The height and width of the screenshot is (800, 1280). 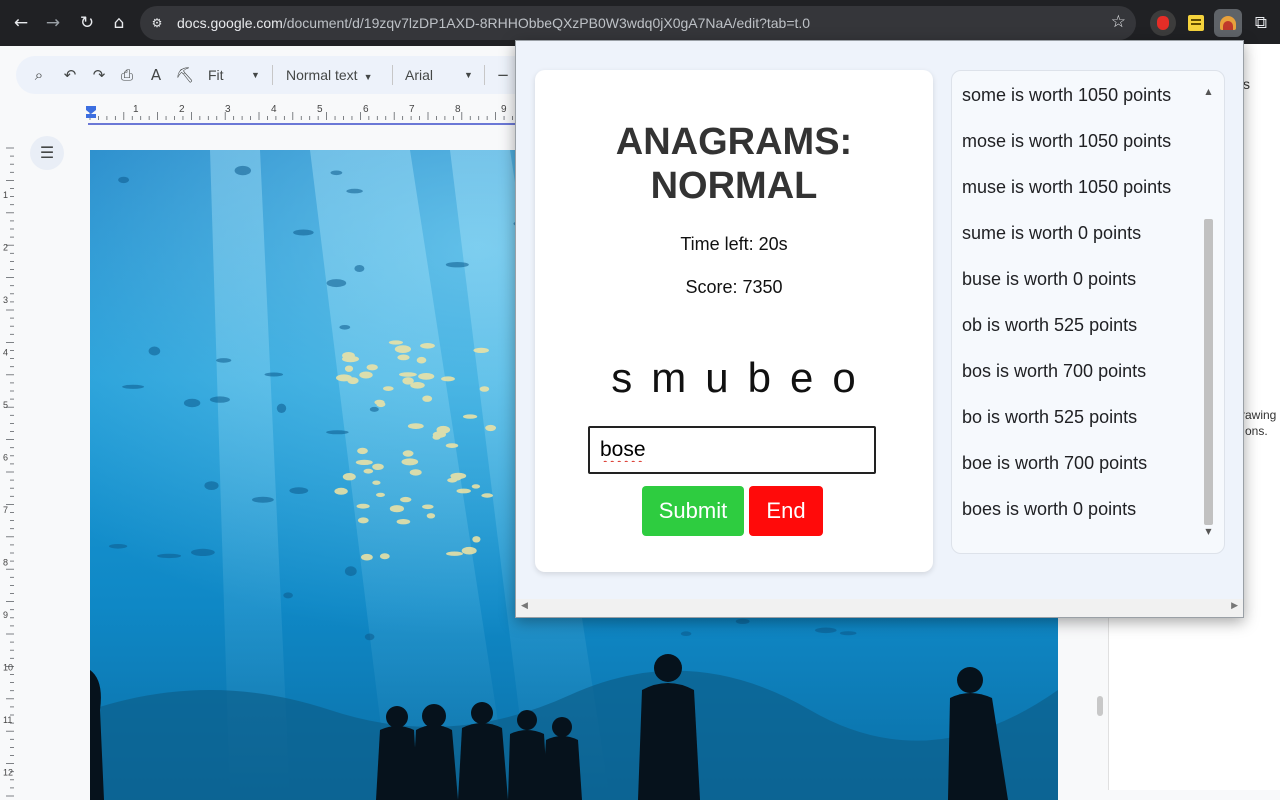 I want to click on score: Score: 7350, so click(x=734, y=287).